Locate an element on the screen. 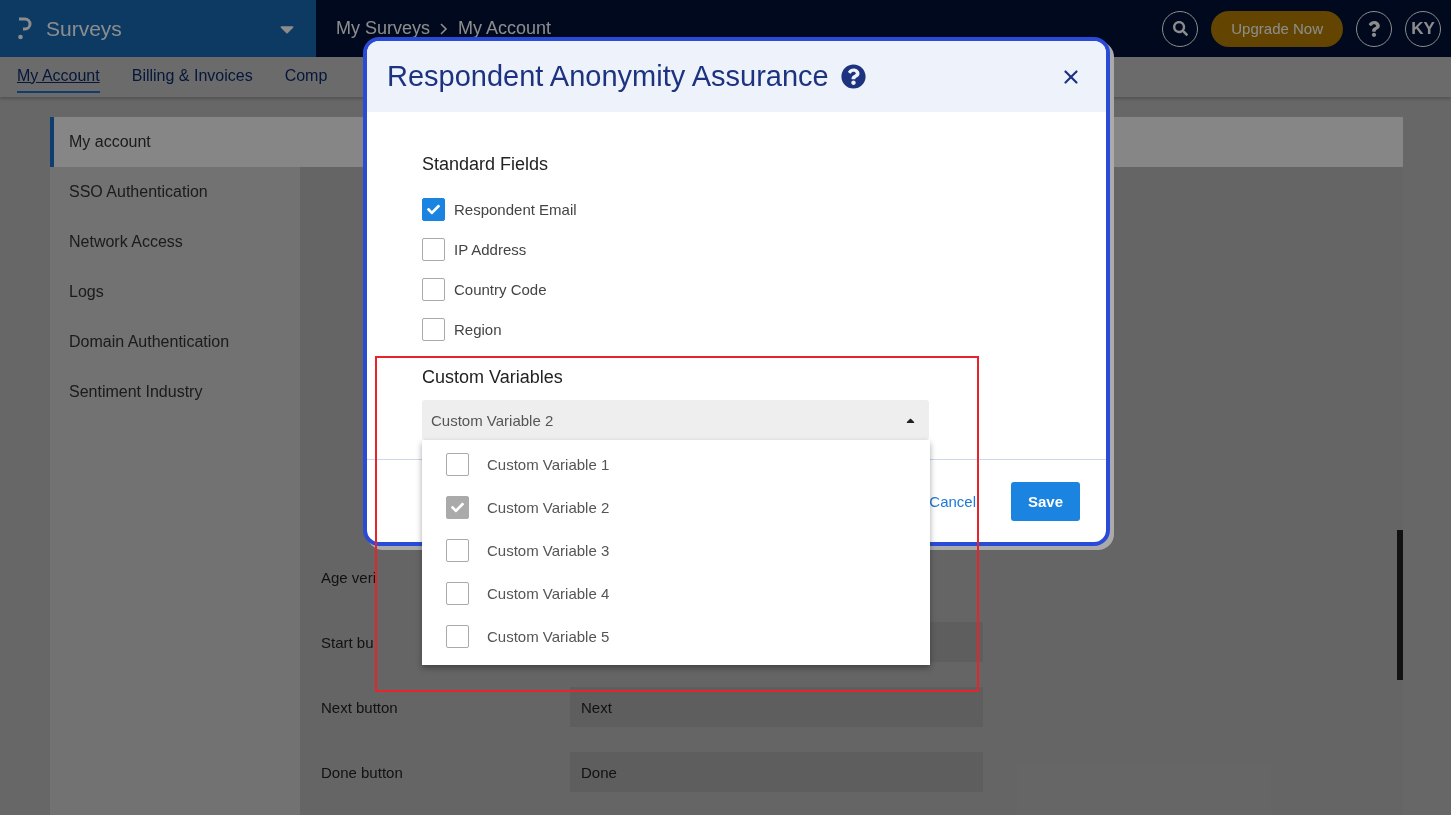 The width and height of the screenshot is (1451, 815). logo-icon is located at coordinates (25, 28).